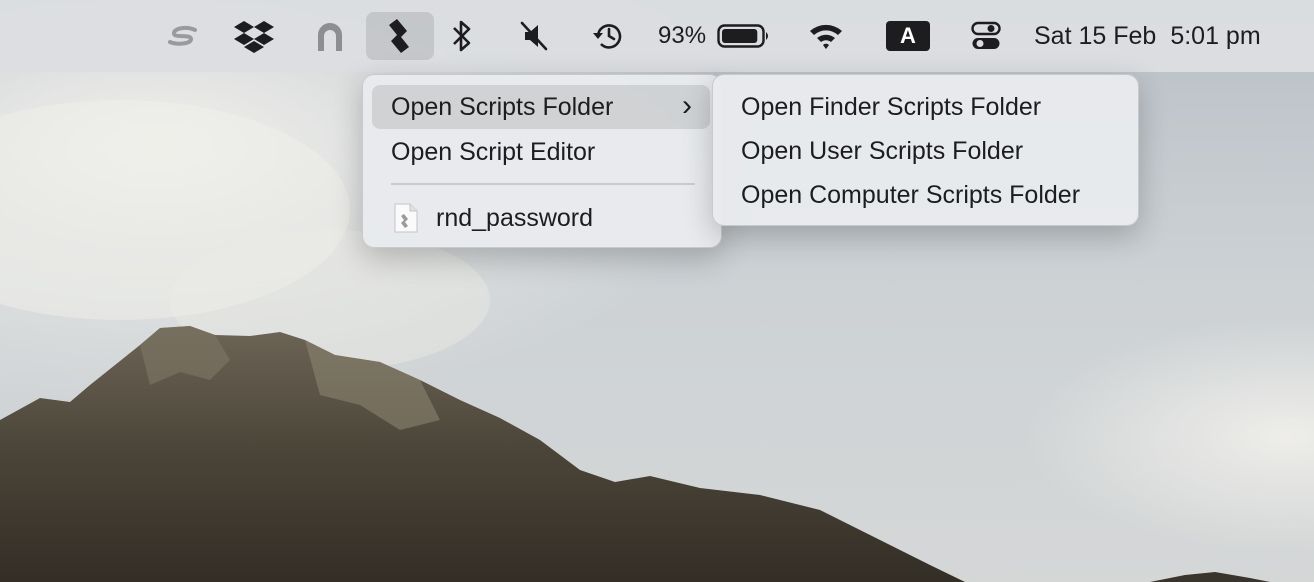  I want to click on menu-item-label: Open Script Editor, so click(493, 151).